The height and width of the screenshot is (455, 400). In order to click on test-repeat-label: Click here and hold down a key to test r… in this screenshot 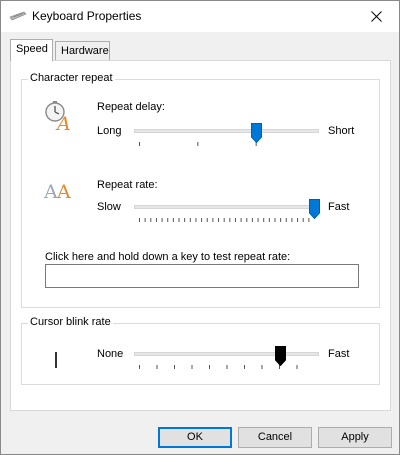, I will do `click(168, 257)`.